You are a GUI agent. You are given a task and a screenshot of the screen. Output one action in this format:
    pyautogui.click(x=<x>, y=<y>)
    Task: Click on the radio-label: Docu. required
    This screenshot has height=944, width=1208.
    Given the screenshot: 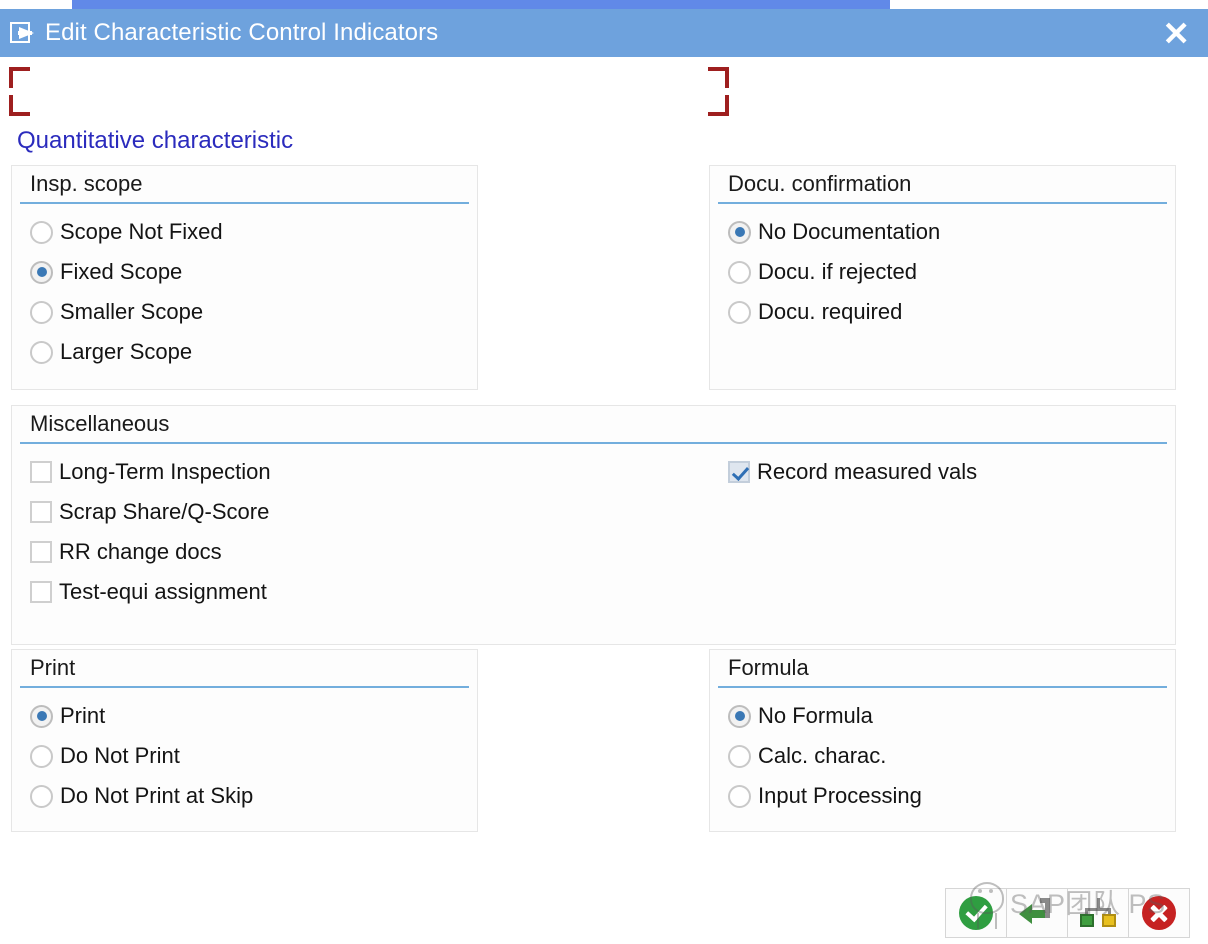 What is the action you would take?
    pyautogui.click(x=830, y=311)
    